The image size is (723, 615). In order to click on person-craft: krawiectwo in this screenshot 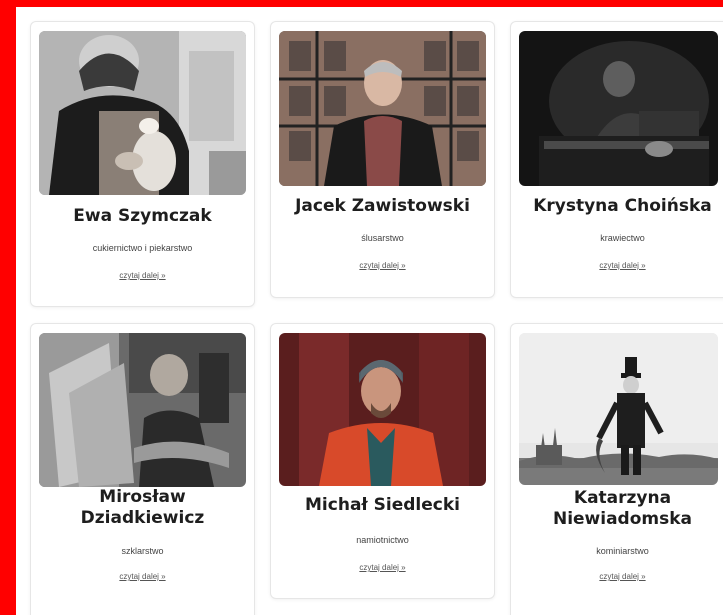, I will do `click(622, 238)`.